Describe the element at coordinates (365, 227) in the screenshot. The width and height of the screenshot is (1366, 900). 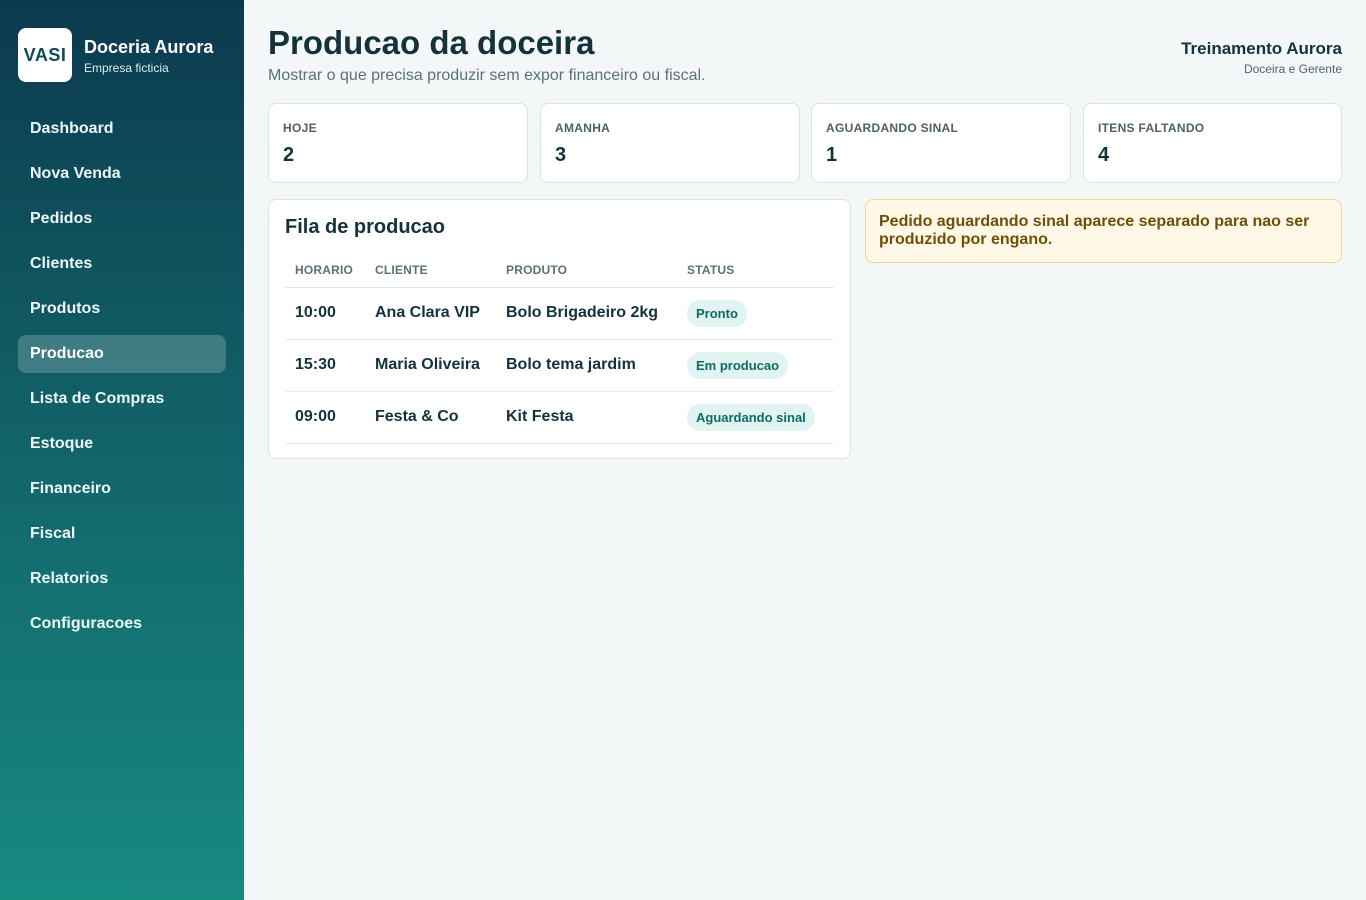
I see `queue-title: Fila de producao` at that location.